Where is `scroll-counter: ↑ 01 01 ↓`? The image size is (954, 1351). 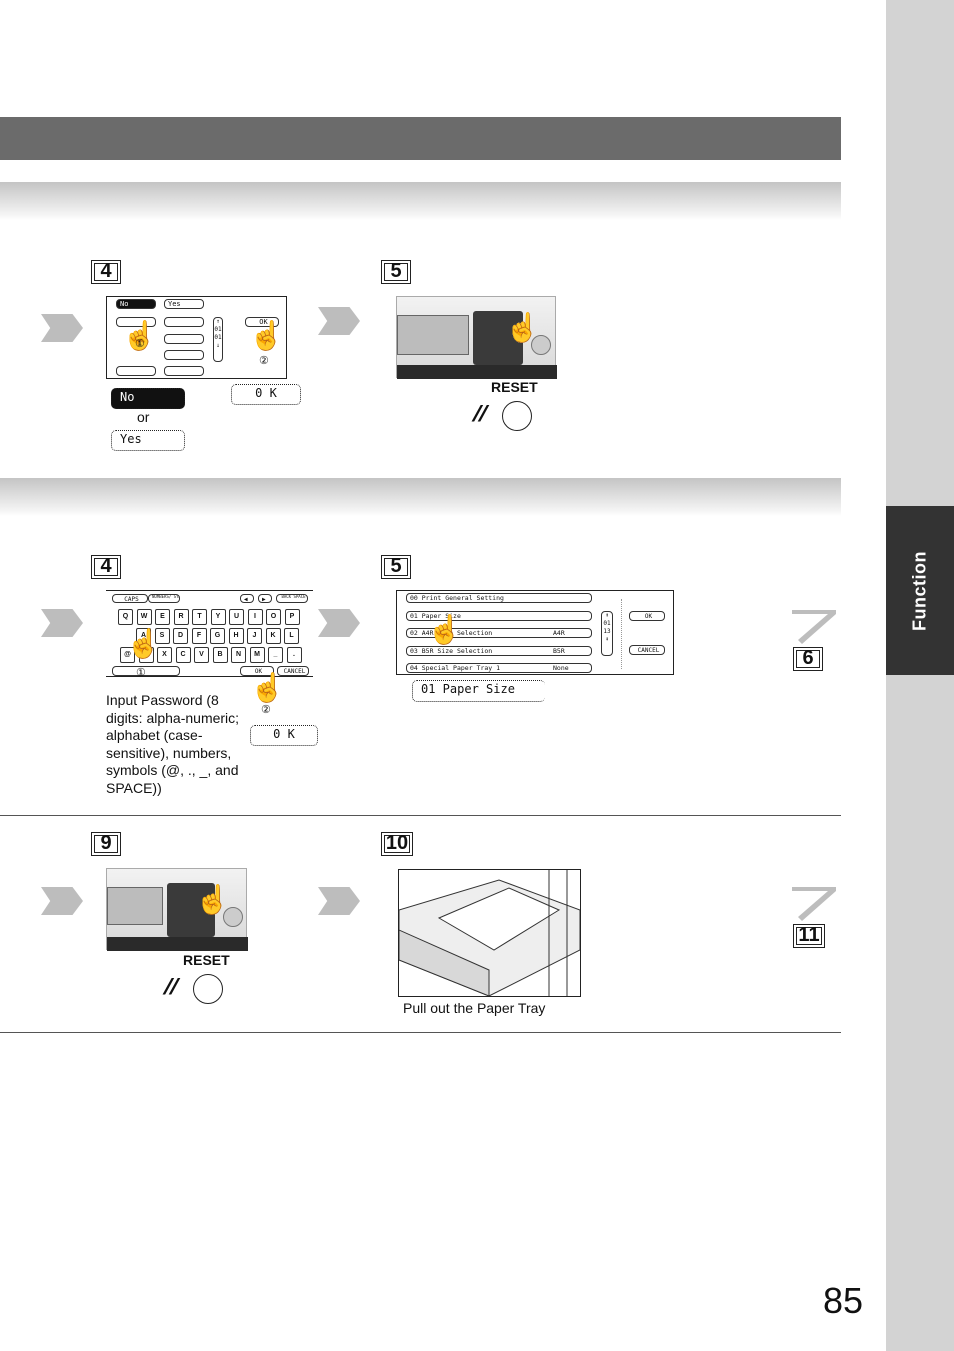 scroll-counter: ↑ 01 01 ↓ is located at coordinates (218, 339).